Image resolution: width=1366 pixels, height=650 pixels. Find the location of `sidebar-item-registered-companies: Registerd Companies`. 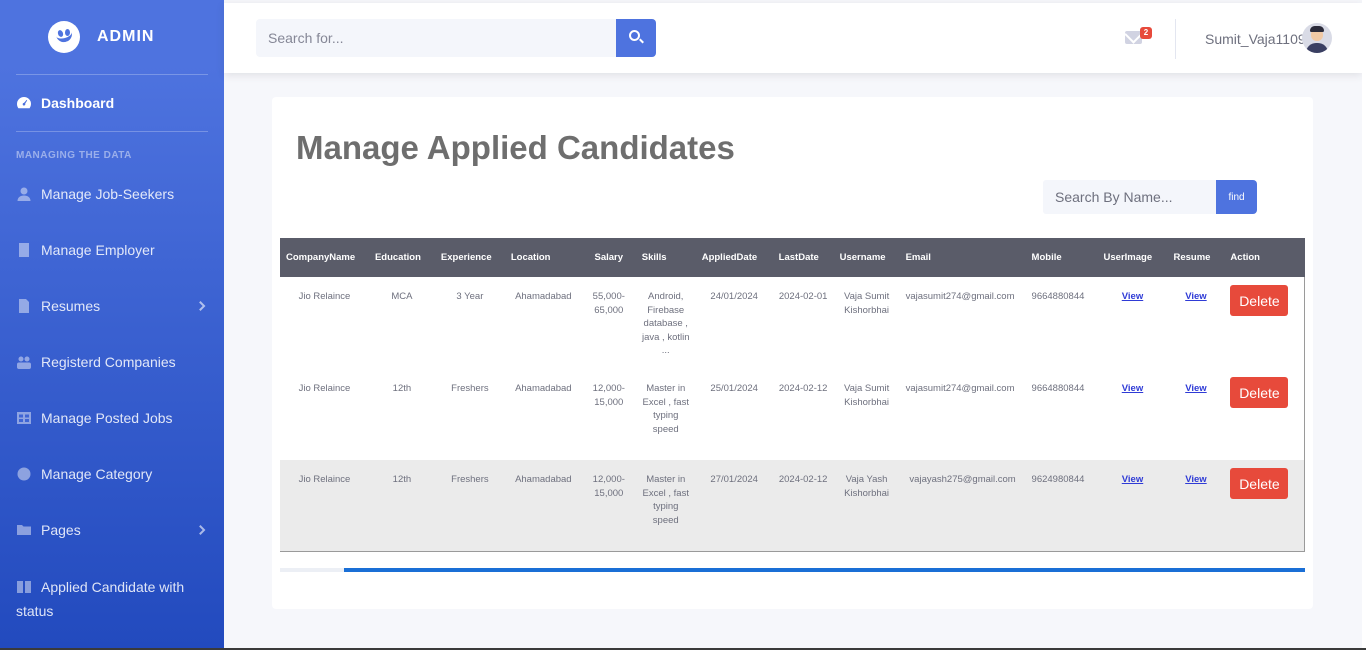

sidebar-item-registered-companies: Registerd Companies is located at coordinates (112, 362).